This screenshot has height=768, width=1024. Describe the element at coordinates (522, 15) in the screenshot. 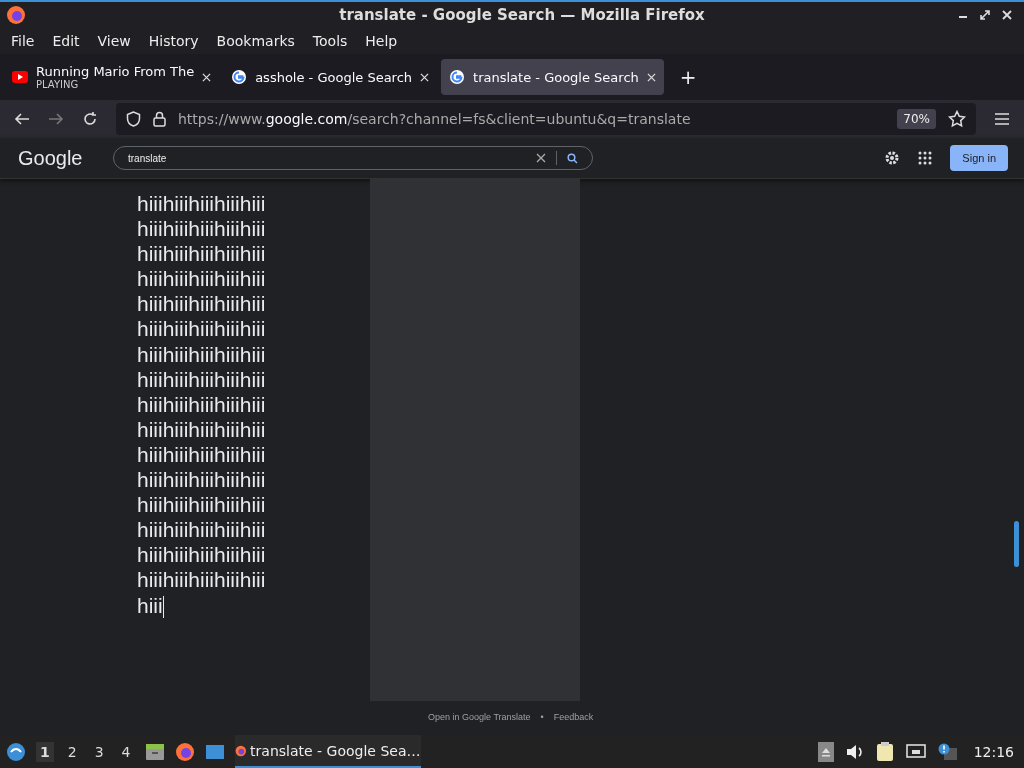

I see `window-title: translate - Google Search — Mozilla Firefox` at that location.